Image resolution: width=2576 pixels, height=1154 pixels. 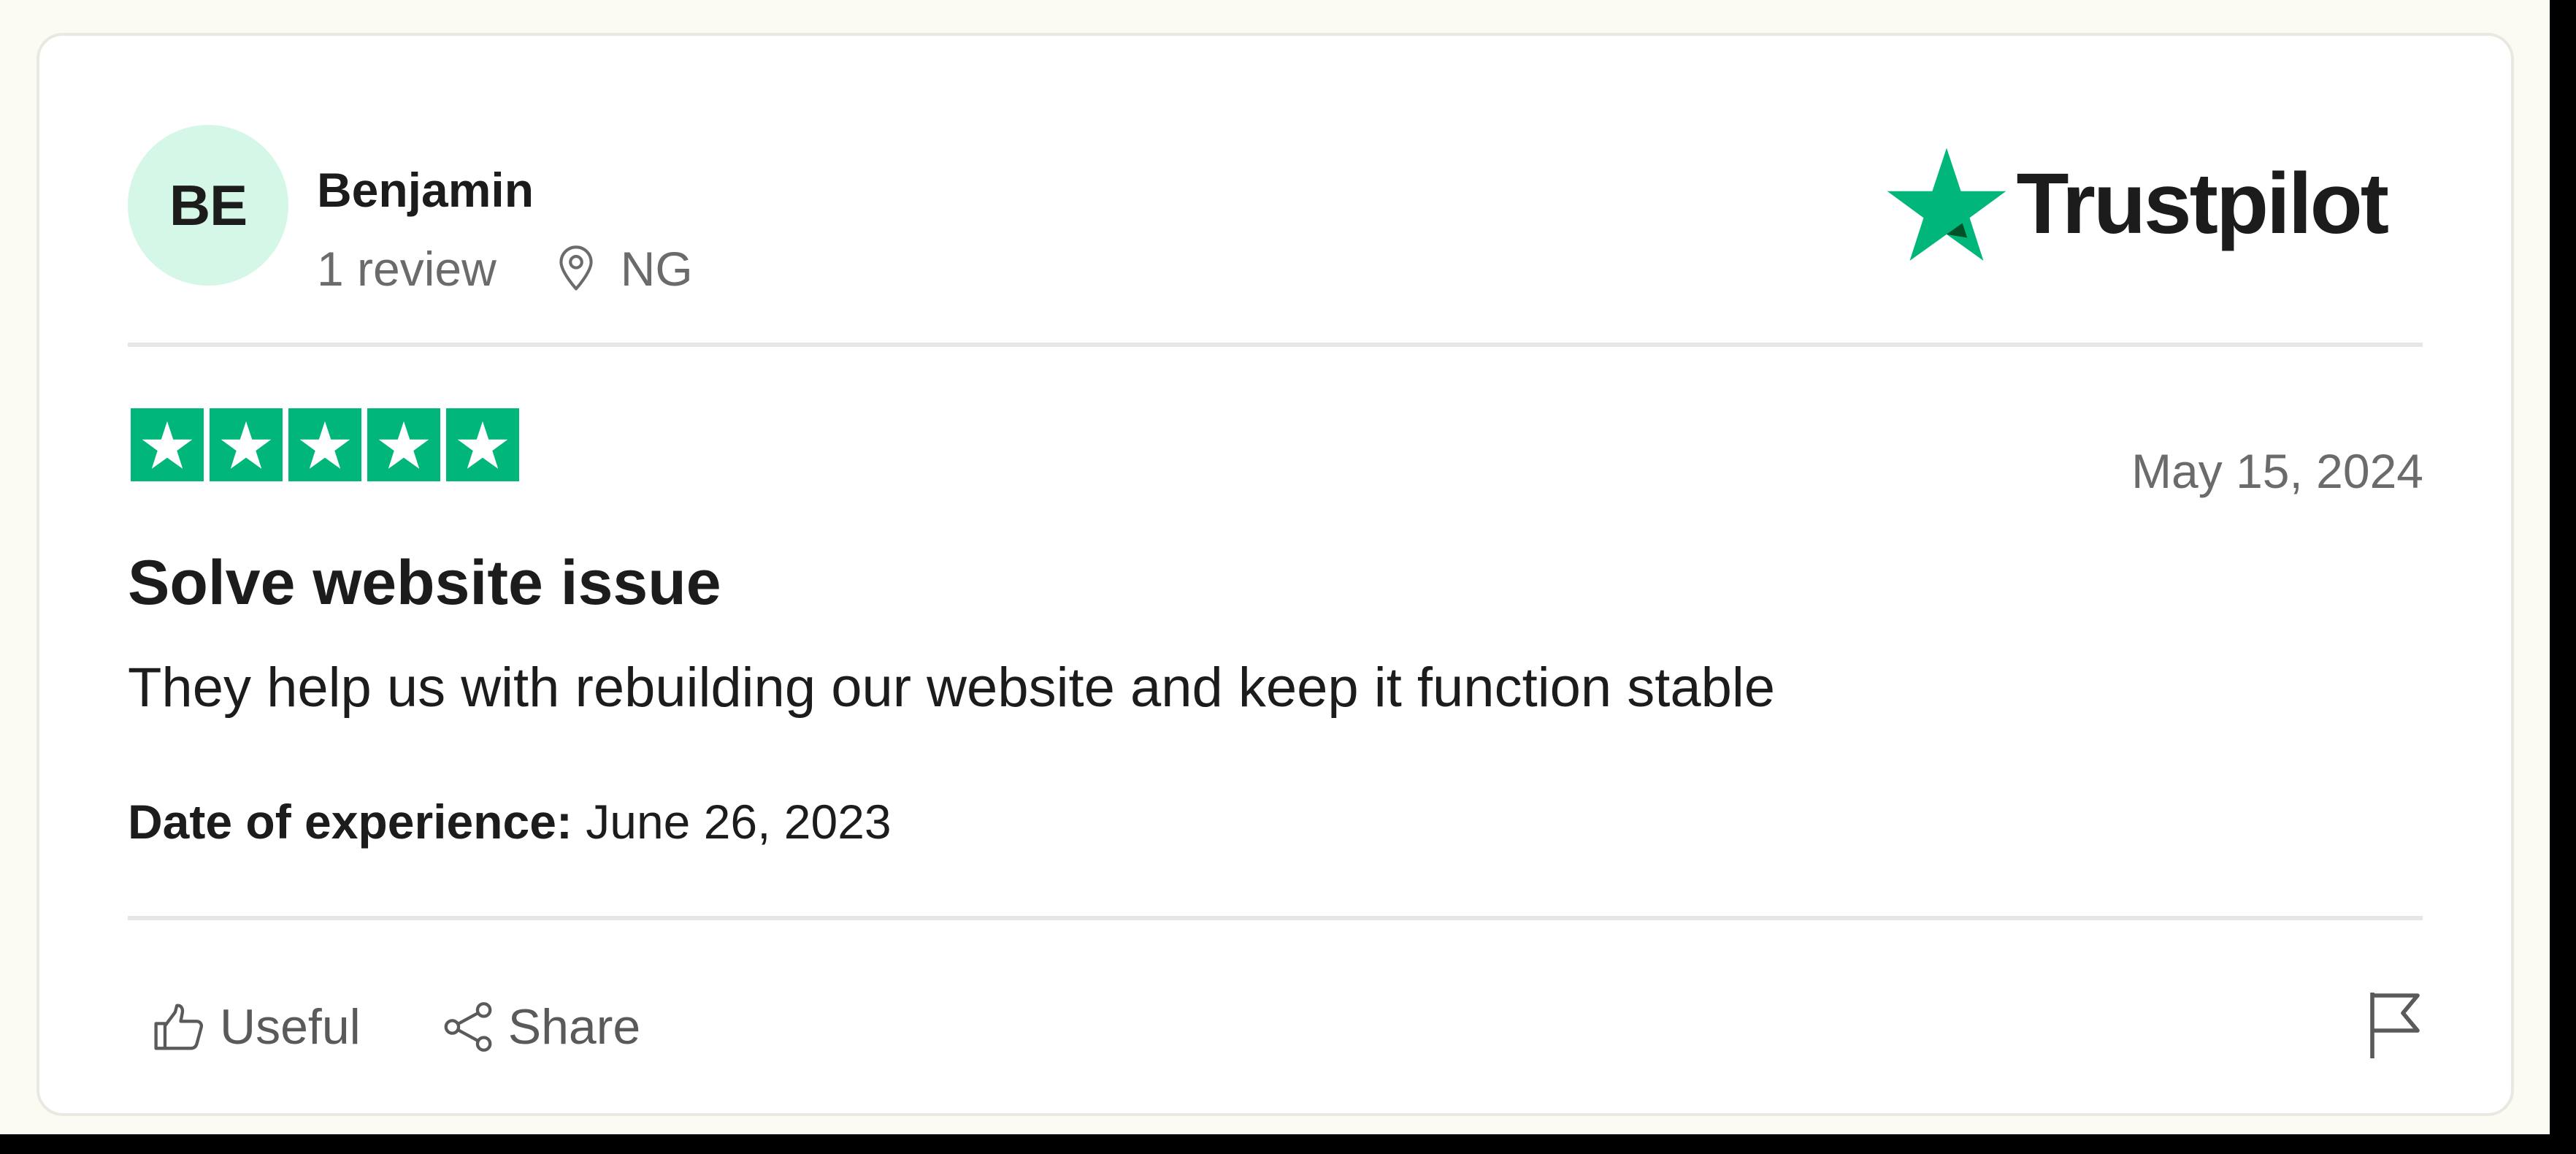 I want to click on location-code: NG, so click(x=656, y=269).